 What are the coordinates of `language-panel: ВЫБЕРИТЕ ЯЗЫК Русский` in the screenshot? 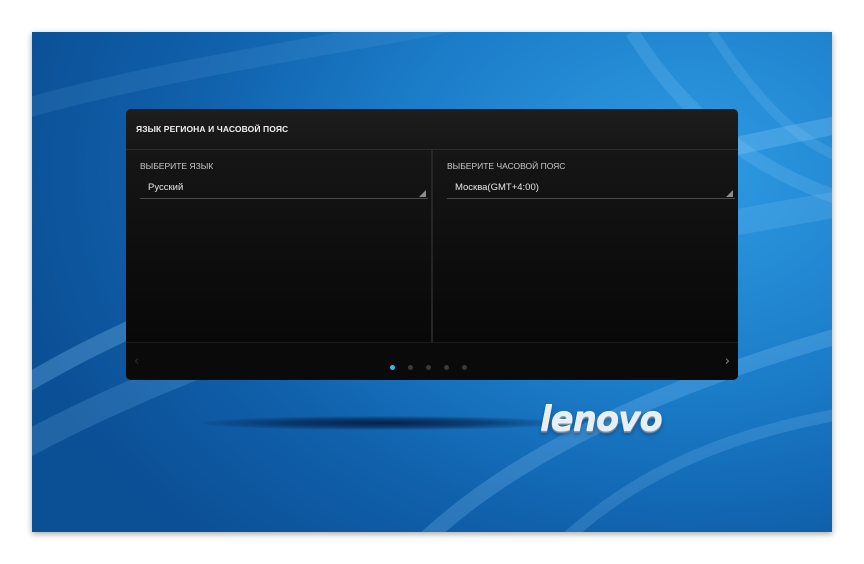 It's located at (278, 246).